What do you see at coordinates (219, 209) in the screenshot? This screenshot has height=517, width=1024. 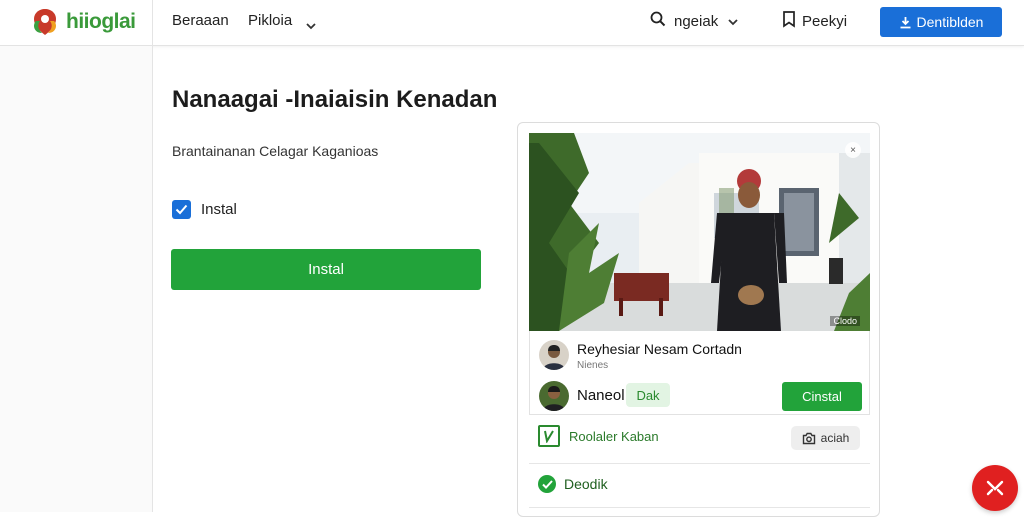 I see `install-checkbox-label: Instal` at bounding box center [219, 209].